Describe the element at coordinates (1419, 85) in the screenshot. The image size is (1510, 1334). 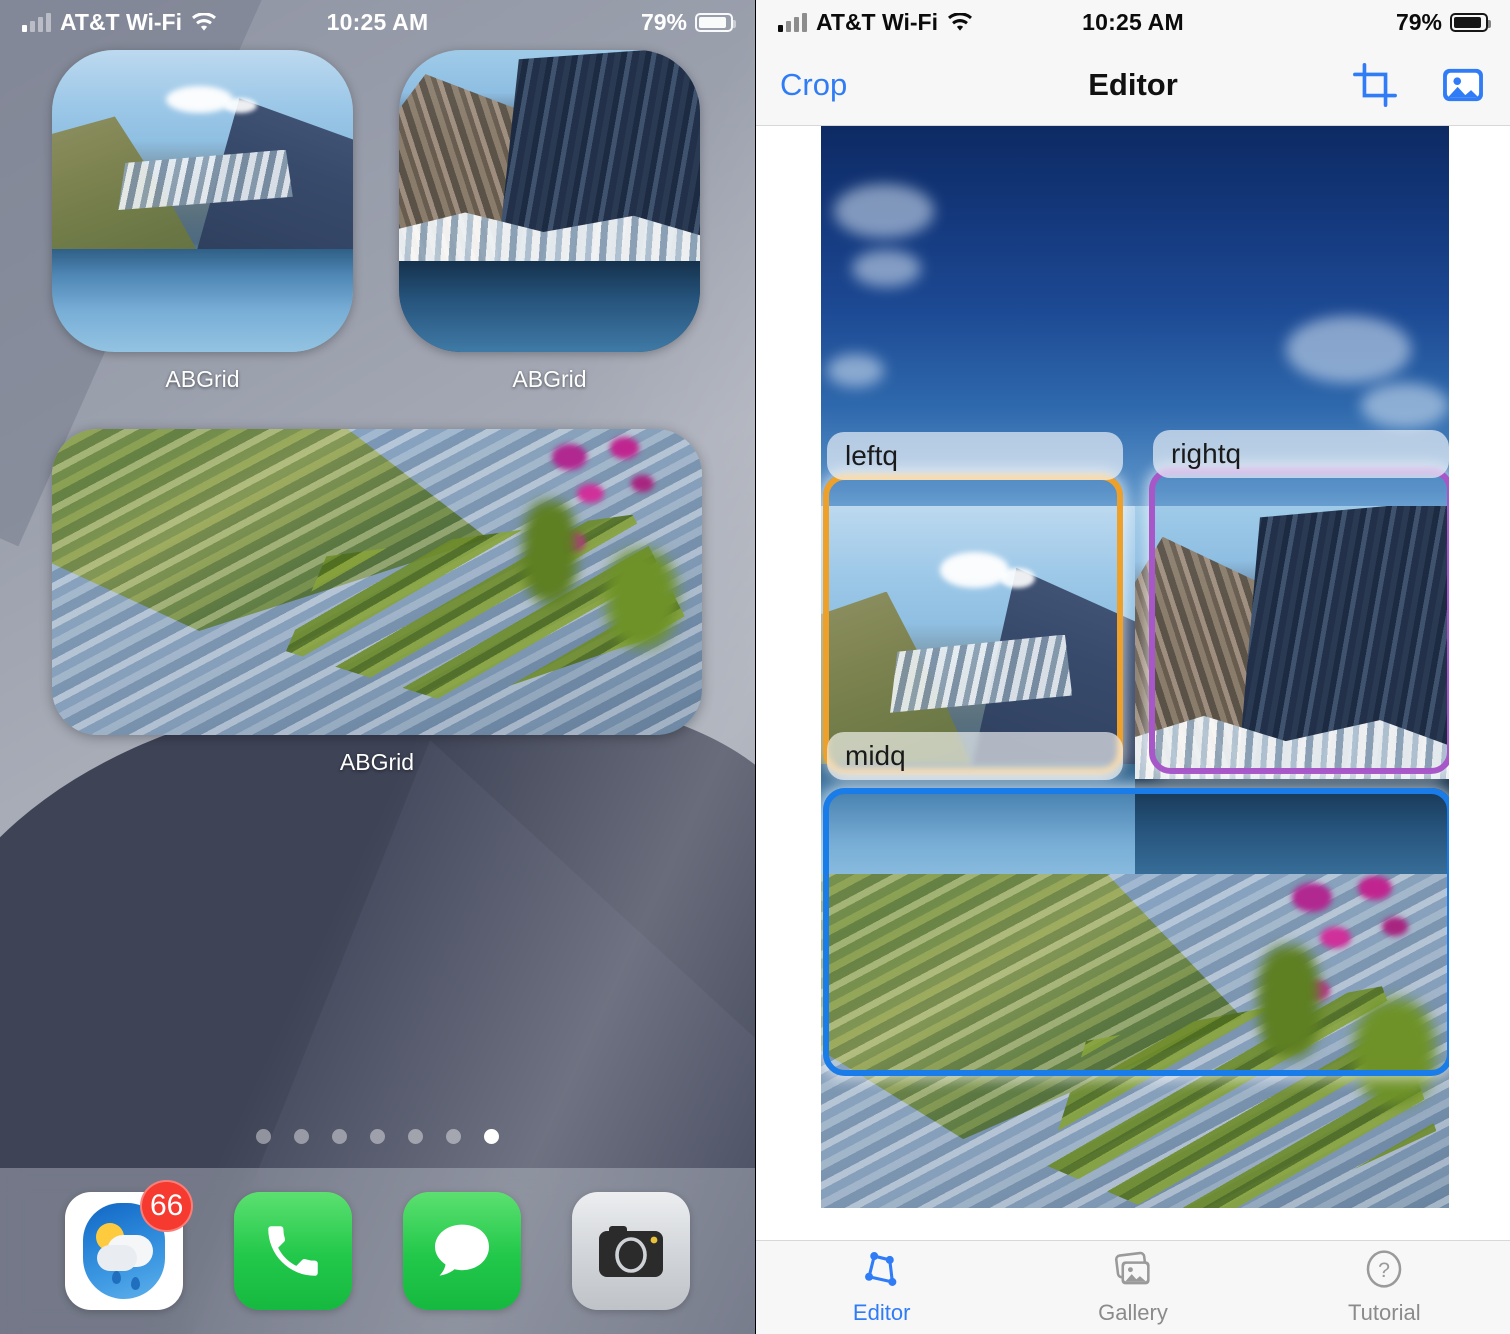
I see `navbar-actions` at that location.